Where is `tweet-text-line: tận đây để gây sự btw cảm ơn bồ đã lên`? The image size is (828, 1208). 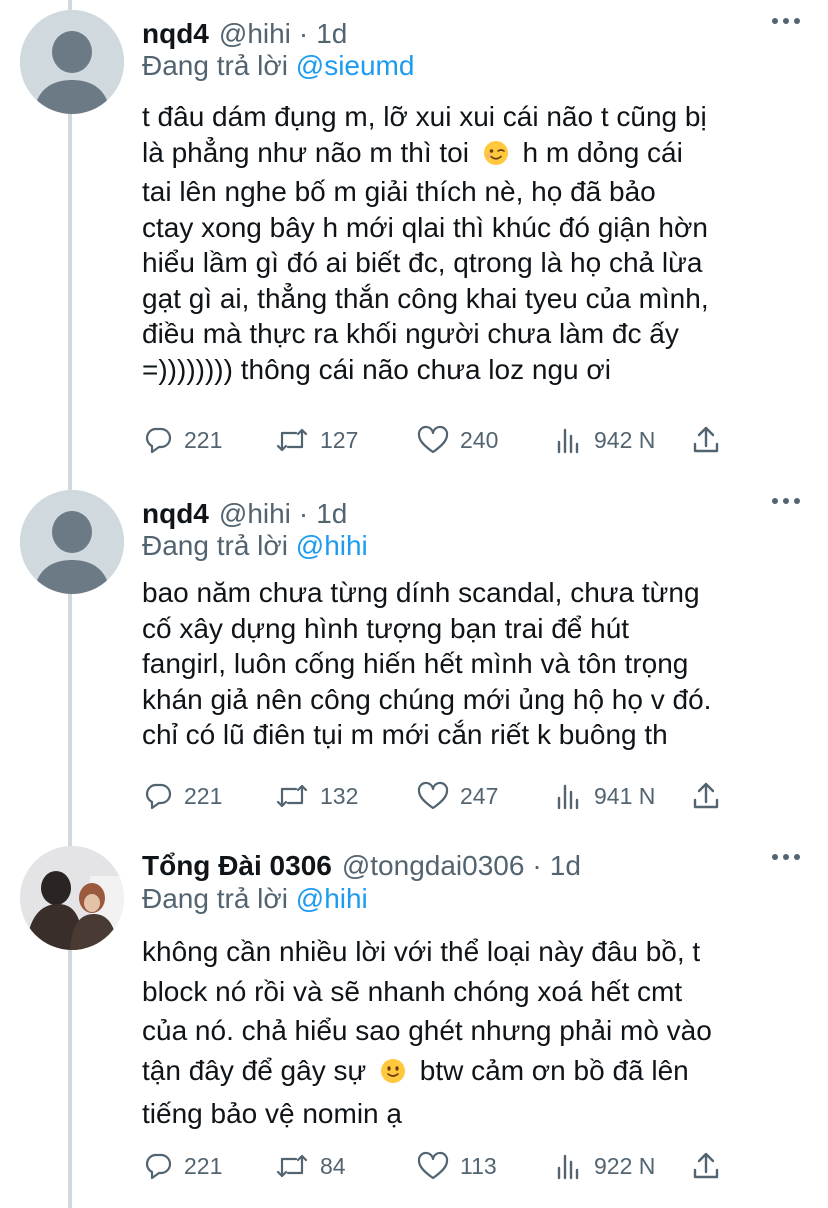 tweet-text-line: tận đây để gây sự btw cảm ơn bồ đã lên is located at coordinates (476, 1073).